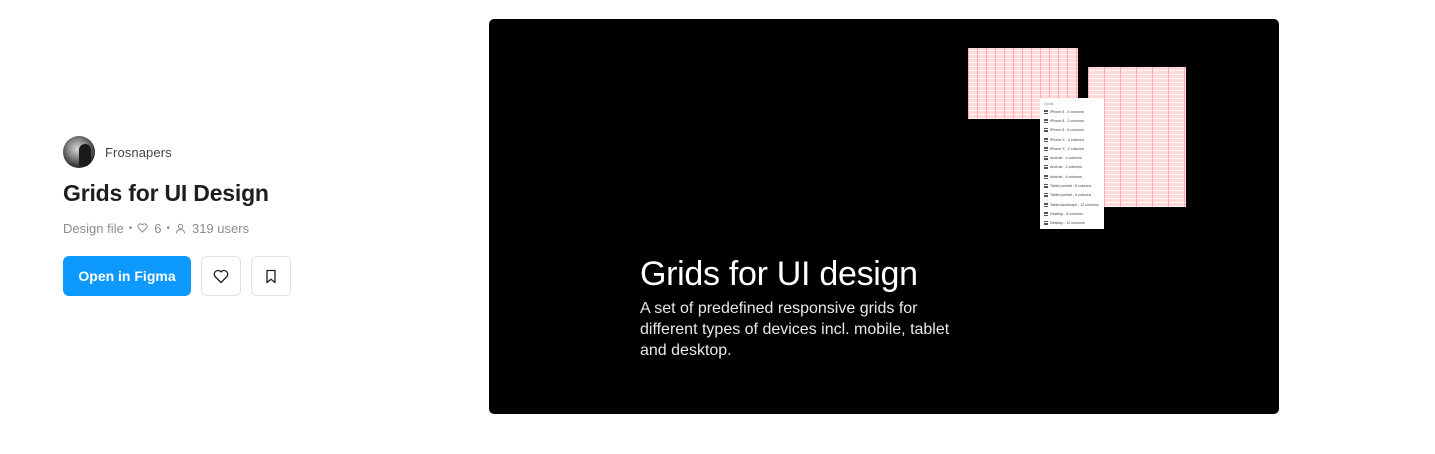  Describe the element at coordinates (1072, 130) in the screenshot. I see `list-item: iPhone 8 - 6 columns` at that location.